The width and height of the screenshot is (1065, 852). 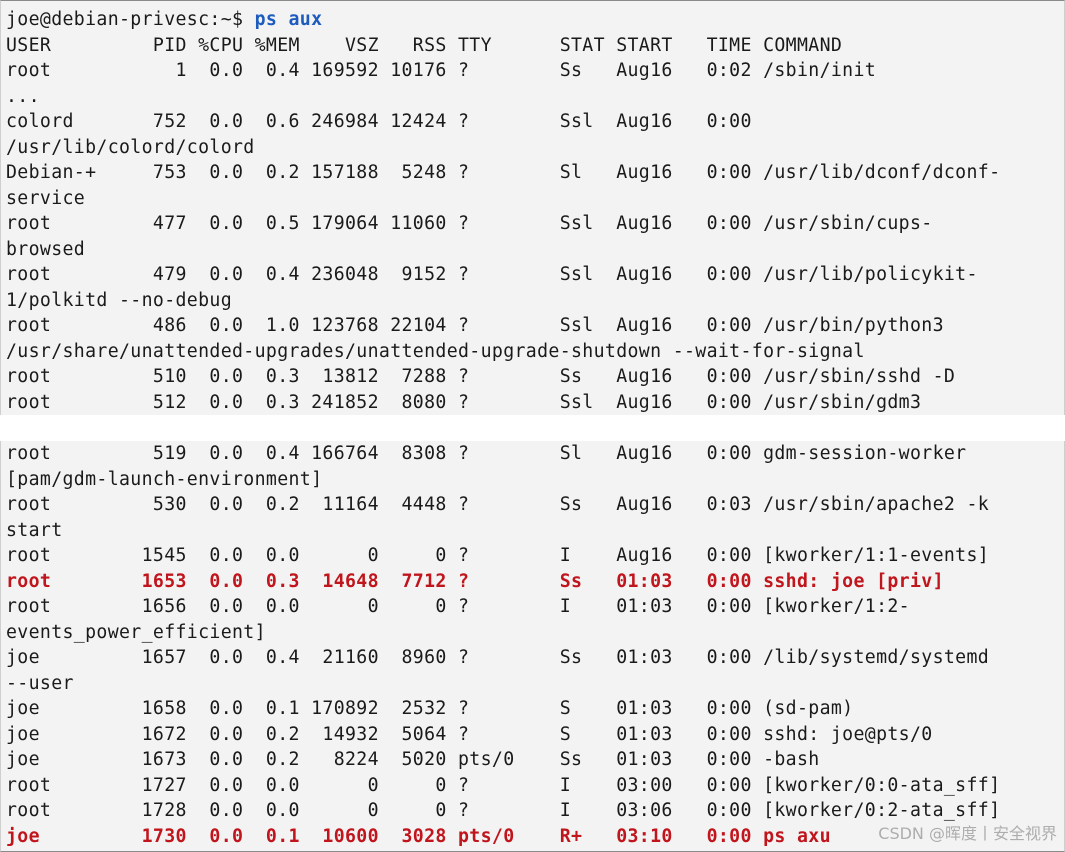 I want to click on watermark-text: CSDN @晖度丨安全视界, so click(x=967, y=833).